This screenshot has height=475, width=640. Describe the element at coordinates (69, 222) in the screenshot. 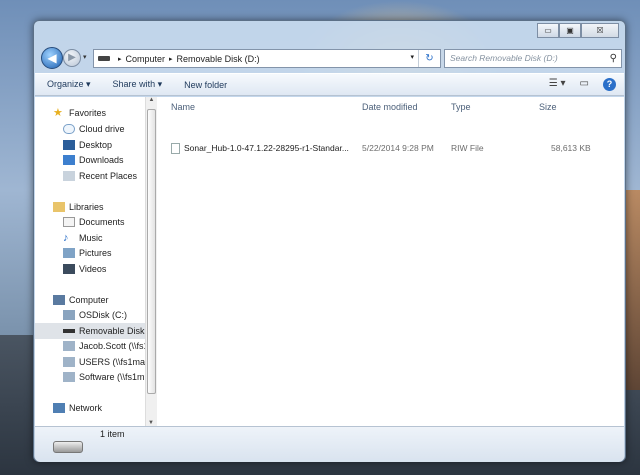

I see `documents-icon` at that location.